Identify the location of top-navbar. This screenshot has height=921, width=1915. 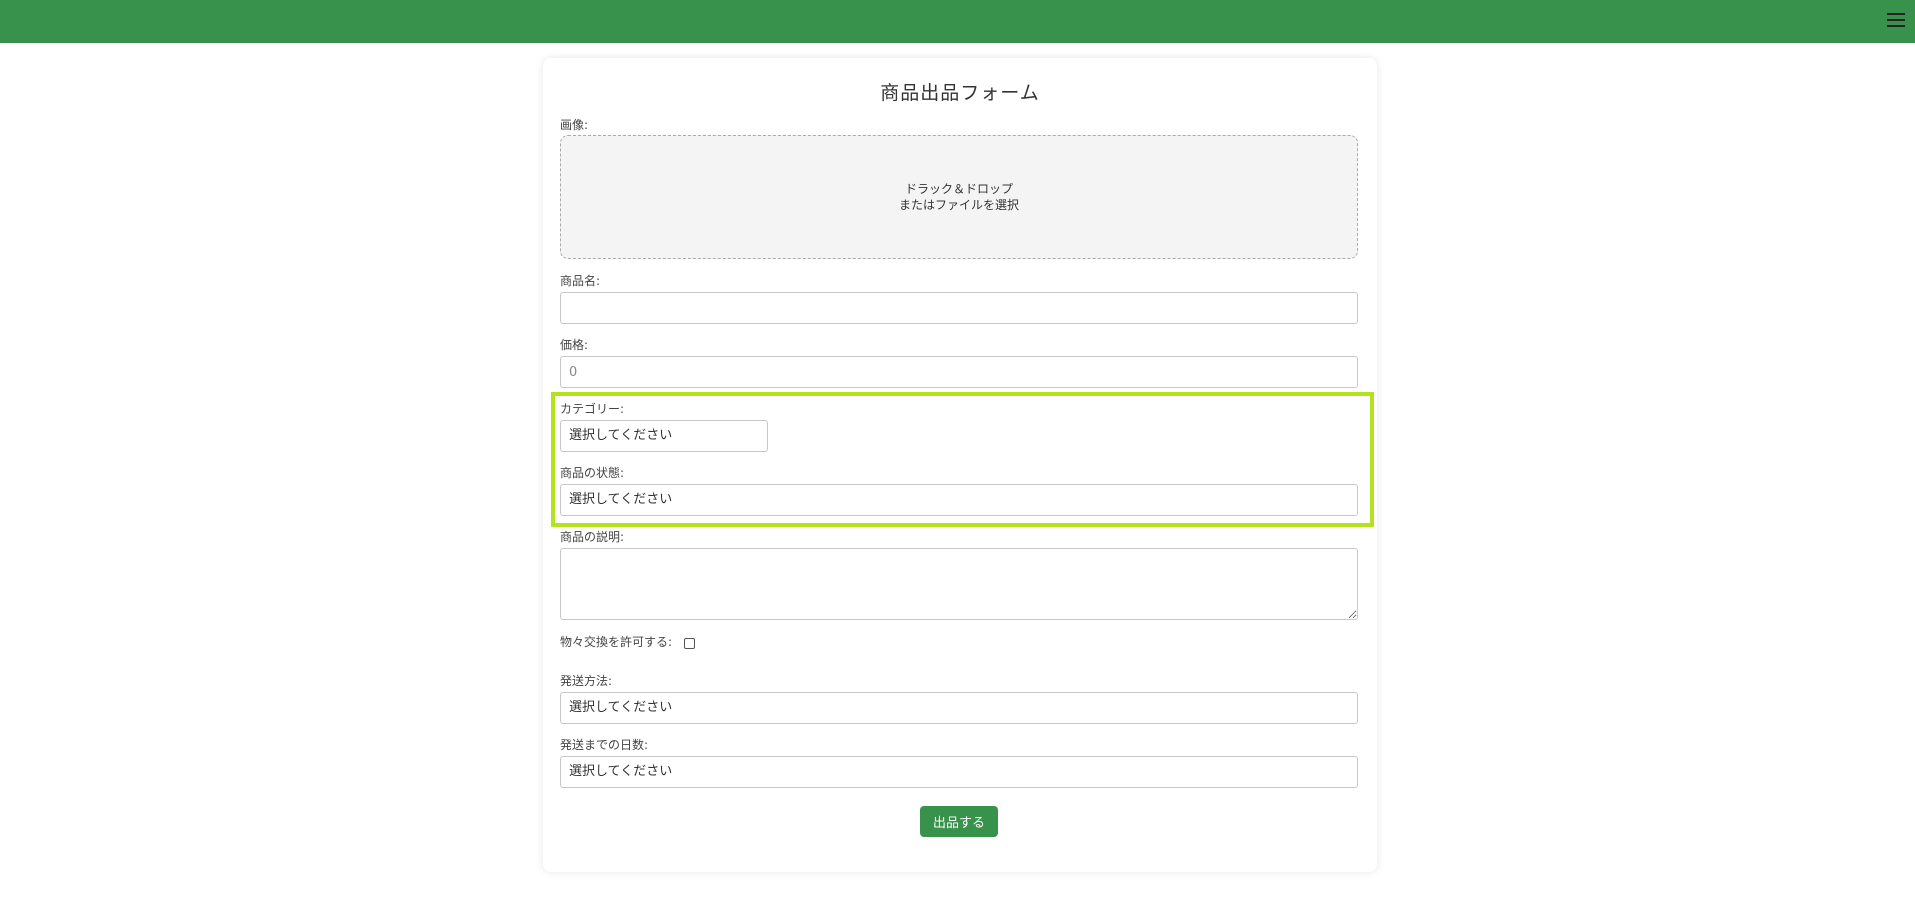
(957, 21).